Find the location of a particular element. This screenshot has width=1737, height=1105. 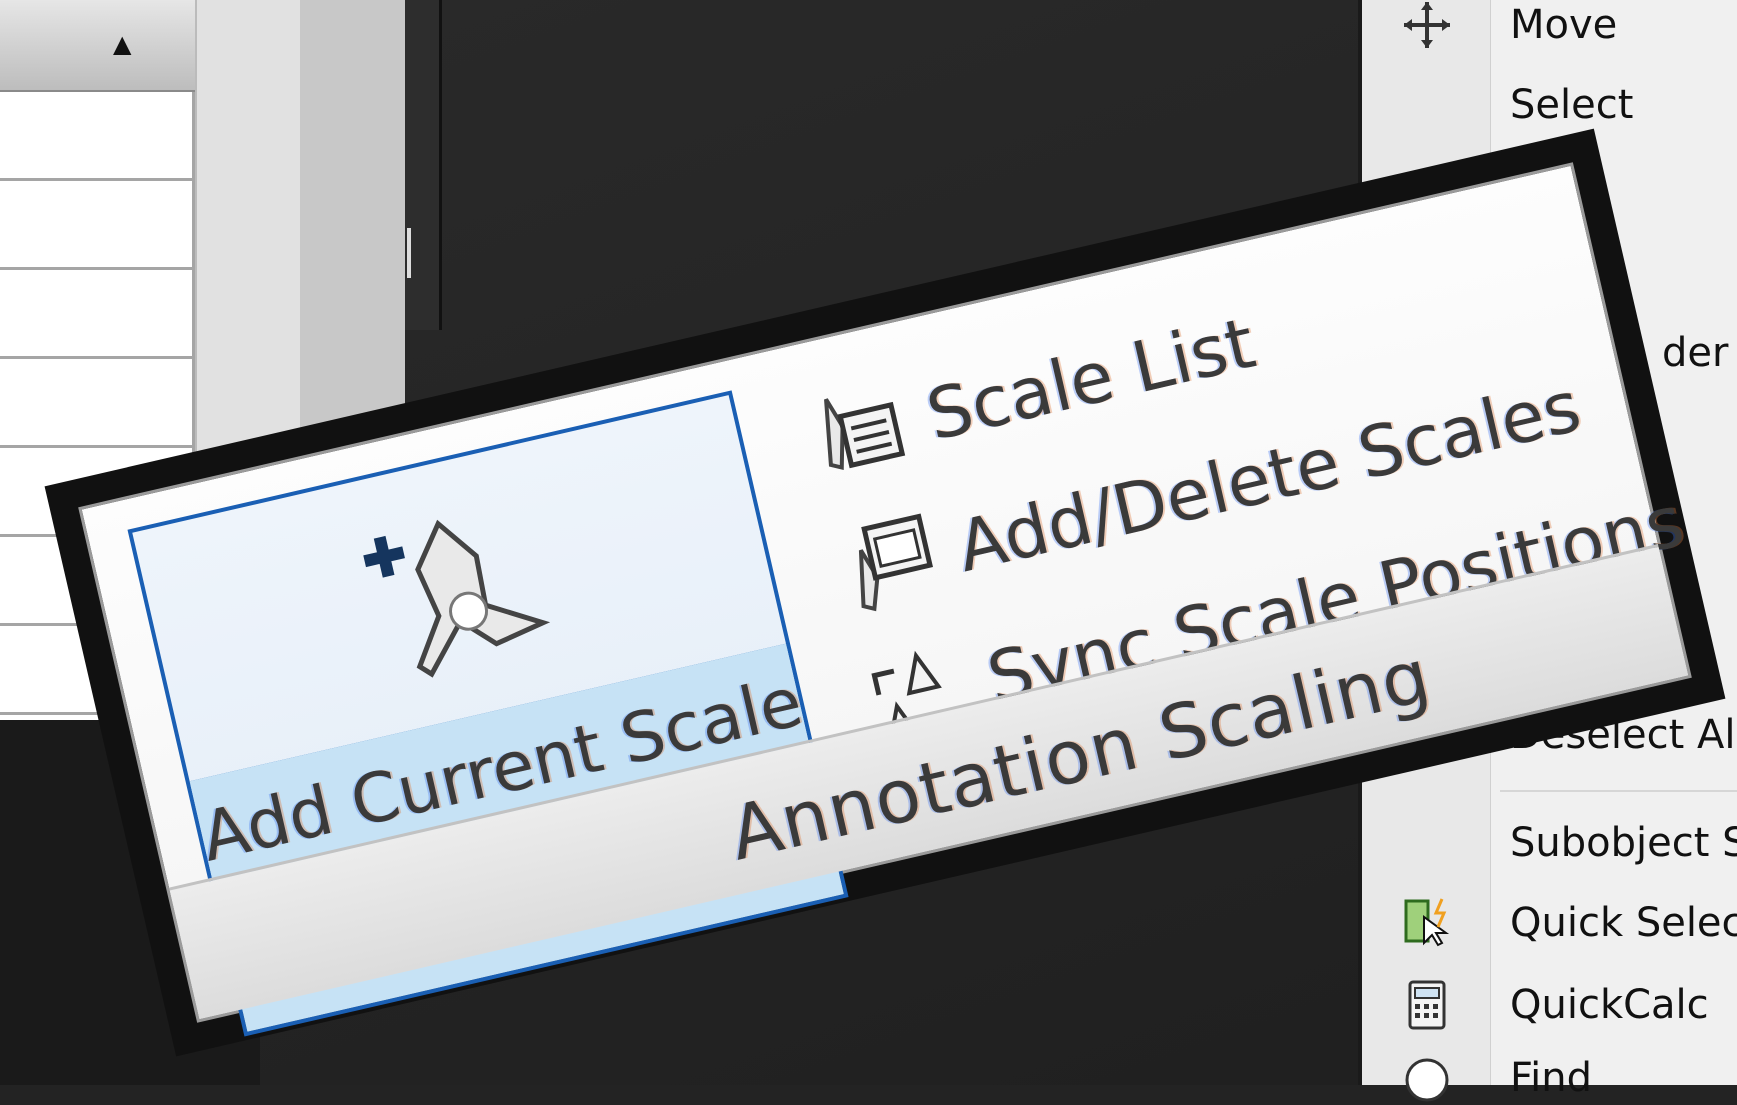

splitter-bar is located at coordinates (423, 165).